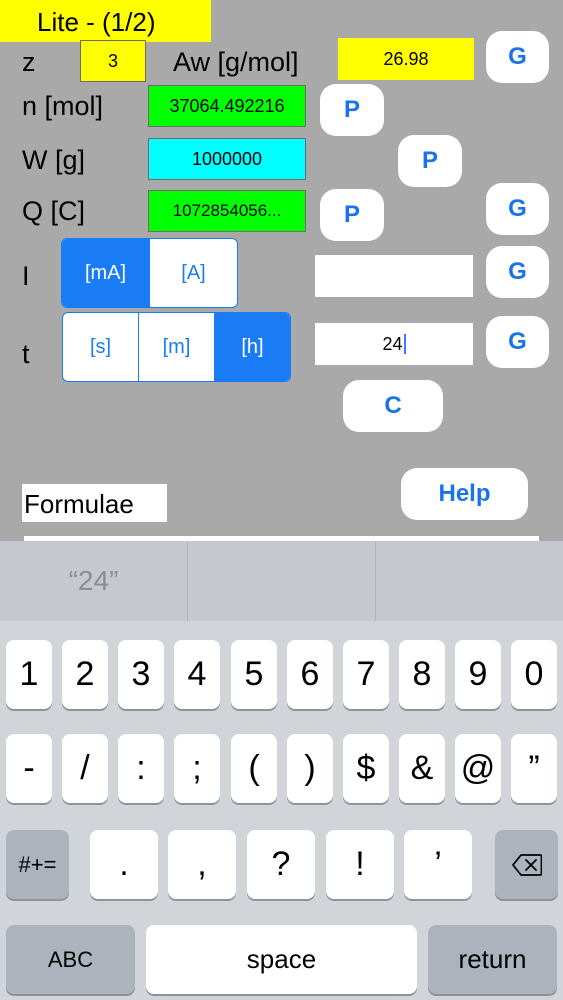 The height and width of the screenshot is (1000, 563). Describe the element at coordinates (29, 62) in the screenshot. I see `z-label: z` at that location.